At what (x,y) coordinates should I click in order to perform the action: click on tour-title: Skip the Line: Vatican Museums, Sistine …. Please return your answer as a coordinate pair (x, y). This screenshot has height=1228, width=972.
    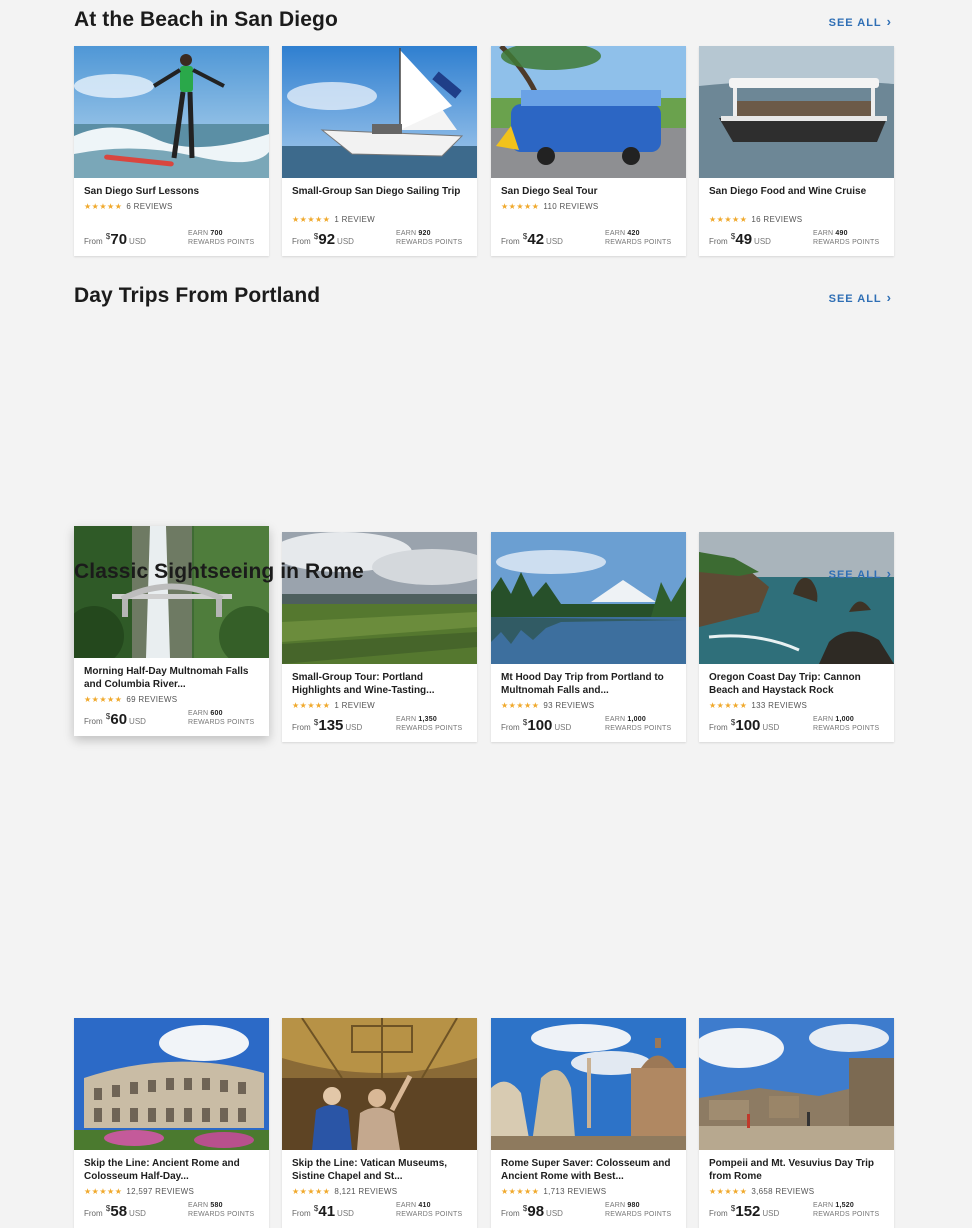
    Looking at the image, I should click on (370, 1170).